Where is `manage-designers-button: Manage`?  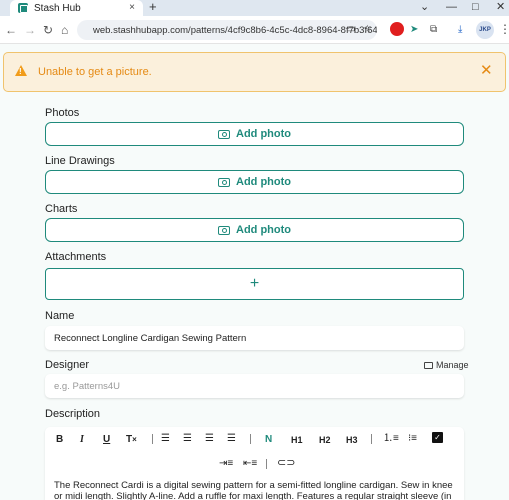 manage-designers-button: Manage is located at coordinates (446, 365).